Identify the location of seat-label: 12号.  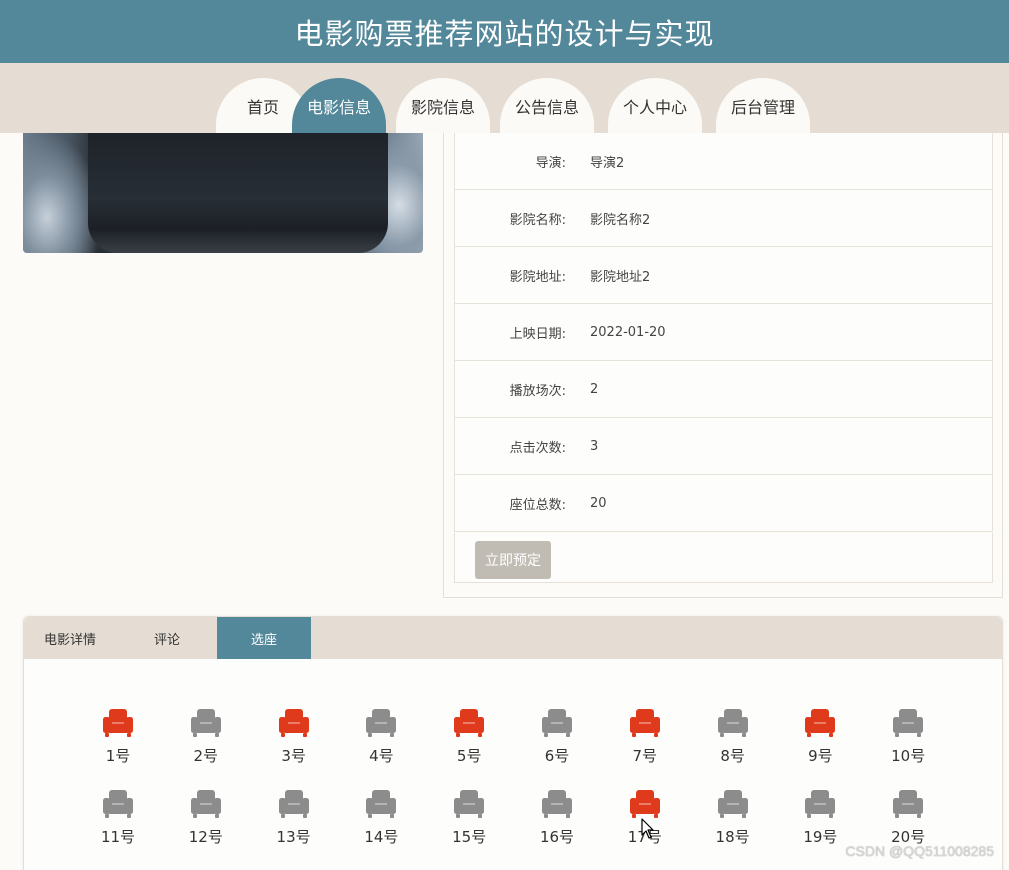
(205, 837).